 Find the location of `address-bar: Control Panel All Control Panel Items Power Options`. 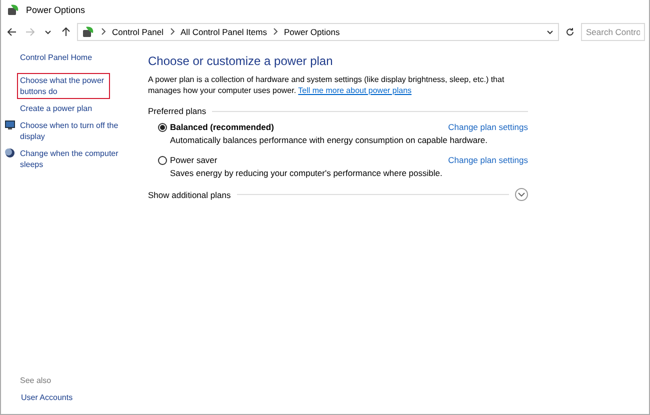

address-bar: Control Panel All Control Panel Items Power Options is located at coordinates (318, 32).